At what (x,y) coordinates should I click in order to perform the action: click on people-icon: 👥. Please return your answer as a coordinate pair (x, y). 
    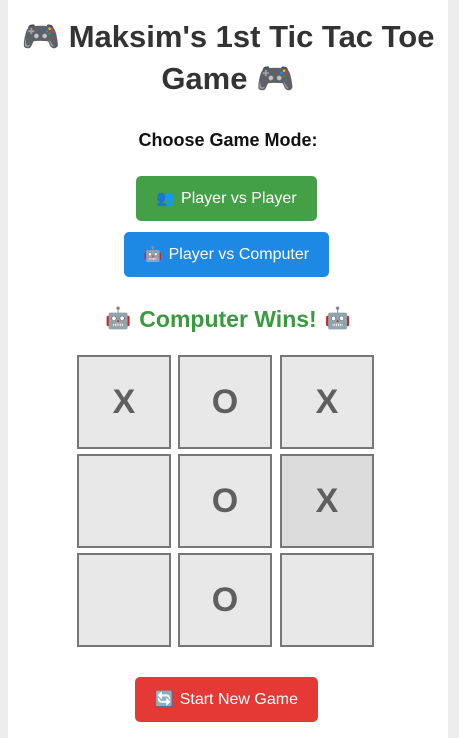
    Looking at the image, I should click on (166, 198).